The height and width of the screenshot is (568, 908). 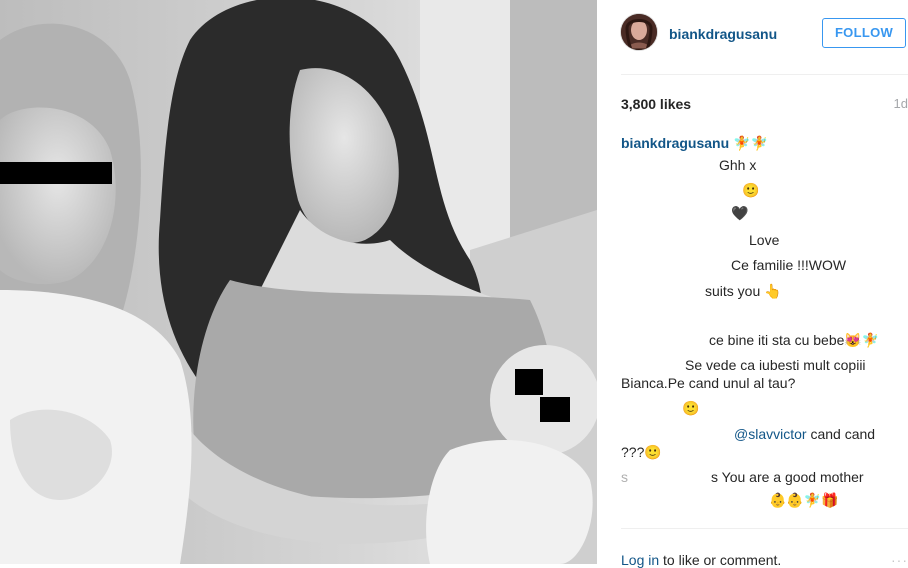 I want to click on post-footer: Log in to like or comment., so click(x=701, y=560).